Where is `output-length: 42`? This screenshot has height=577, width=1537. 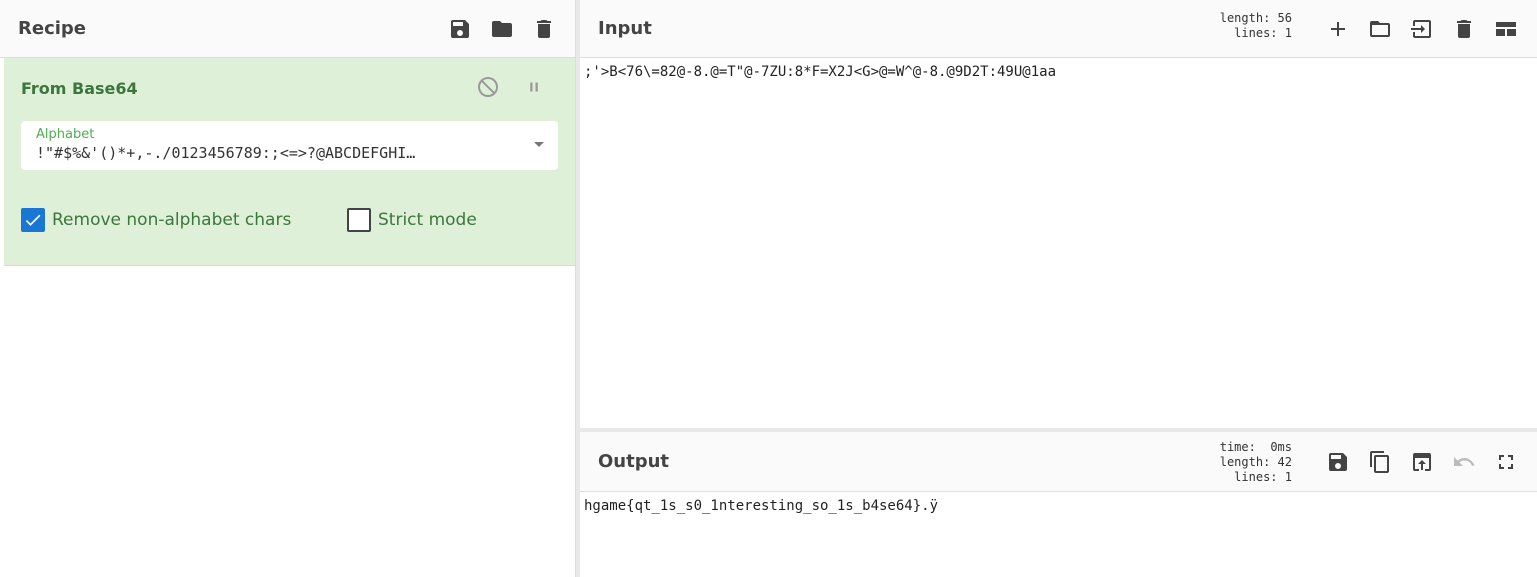 output-length: 42 is located at coordinates (1284, 462).